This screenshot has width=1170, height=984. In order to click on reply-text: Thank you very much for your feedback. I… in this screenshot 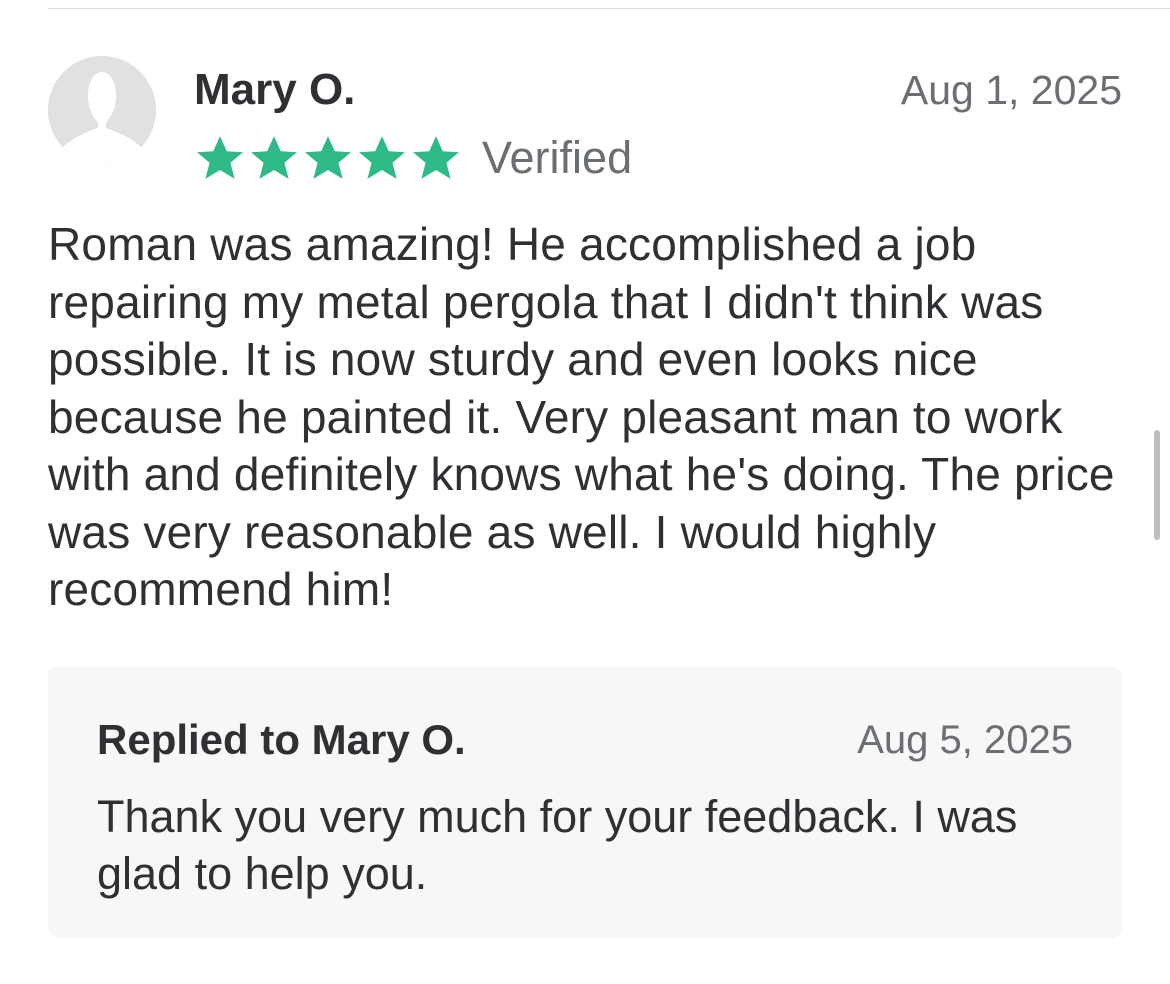, I will do `click(557, 845)`.